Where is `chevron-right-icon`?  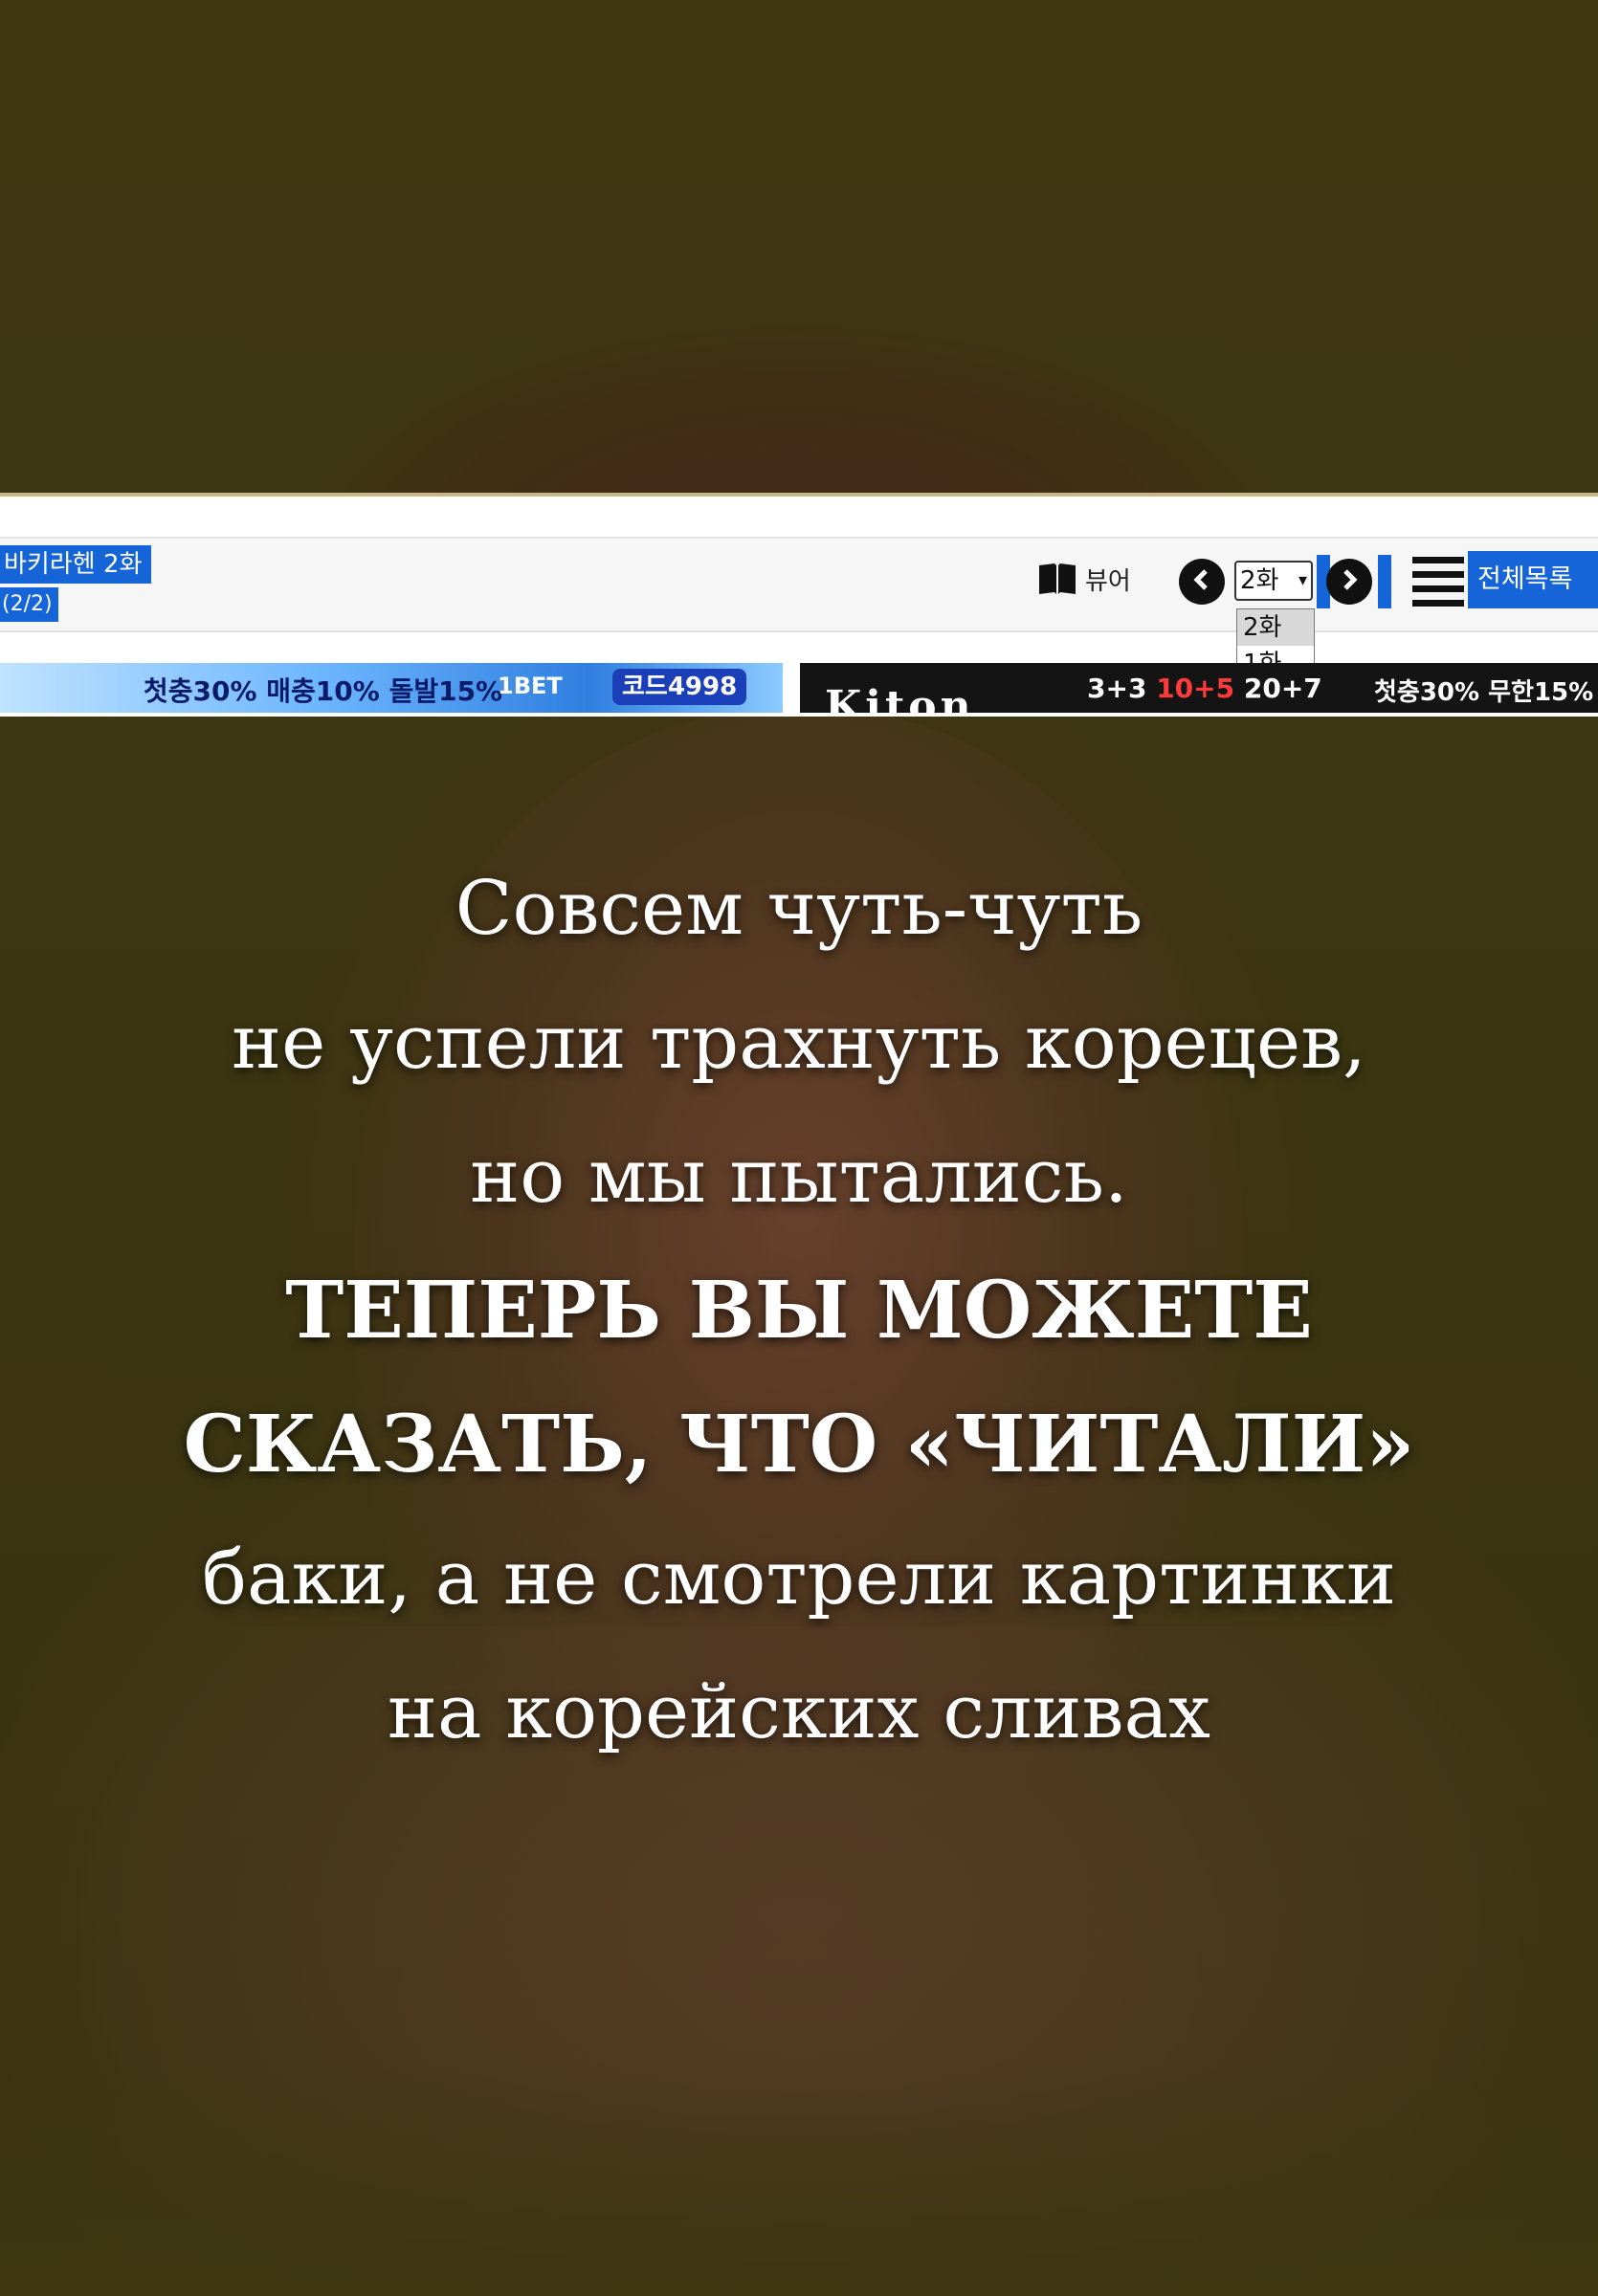 chevron-right-icon is located at coordinates (1349, 582).